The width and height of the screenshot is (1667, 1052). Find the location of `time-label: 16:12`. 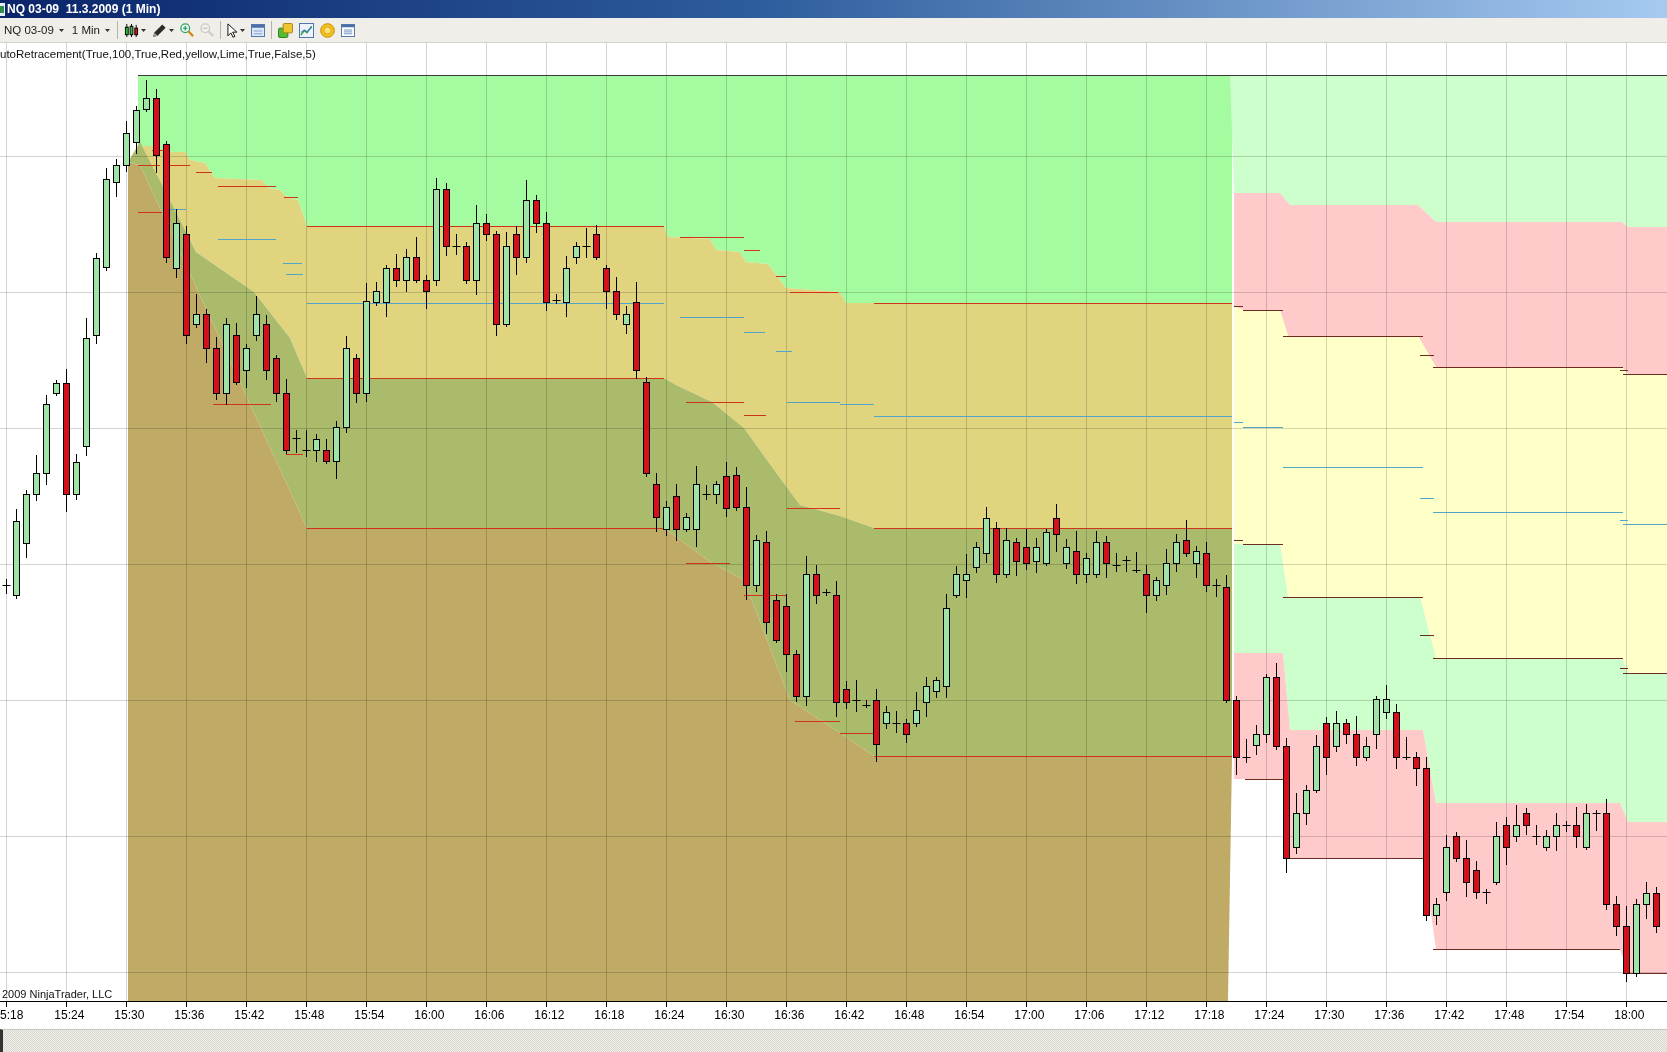

time-label: 16:12 is located at coordinates (549, 1015).